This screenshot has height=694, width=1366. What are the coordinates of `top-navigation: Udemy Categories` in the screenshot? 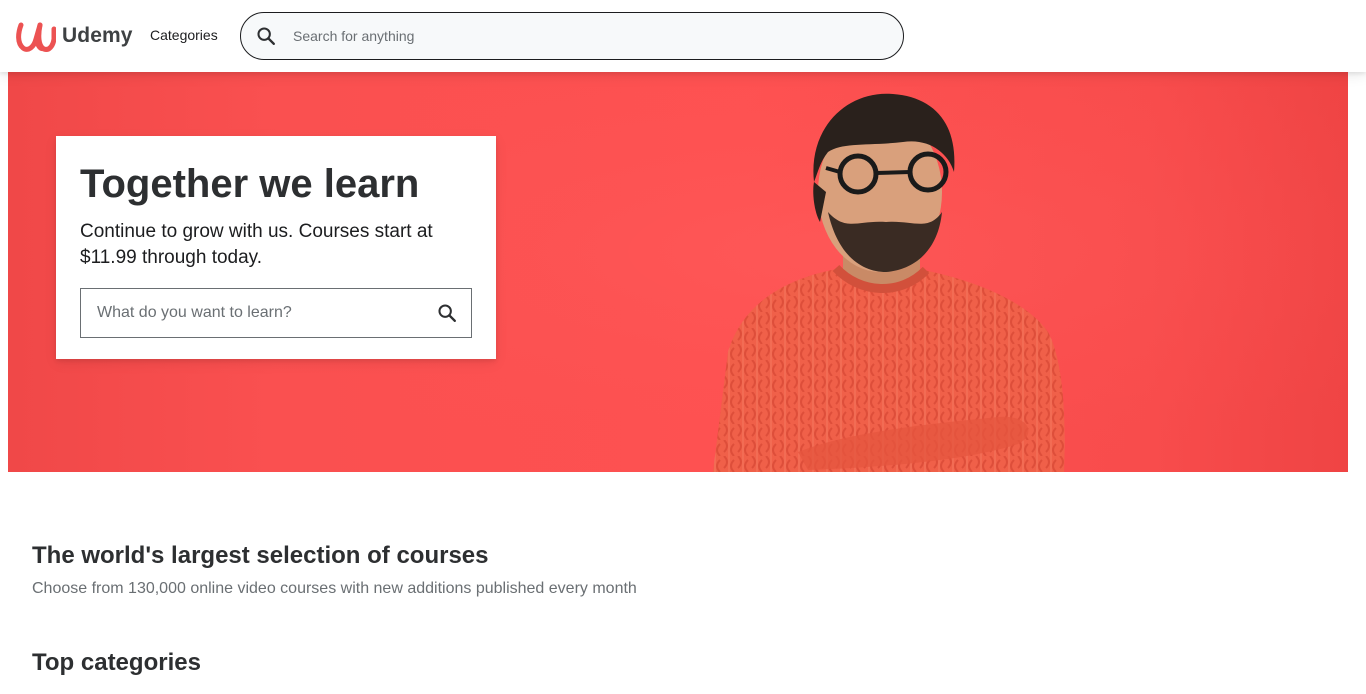 It's located at (683, 36).